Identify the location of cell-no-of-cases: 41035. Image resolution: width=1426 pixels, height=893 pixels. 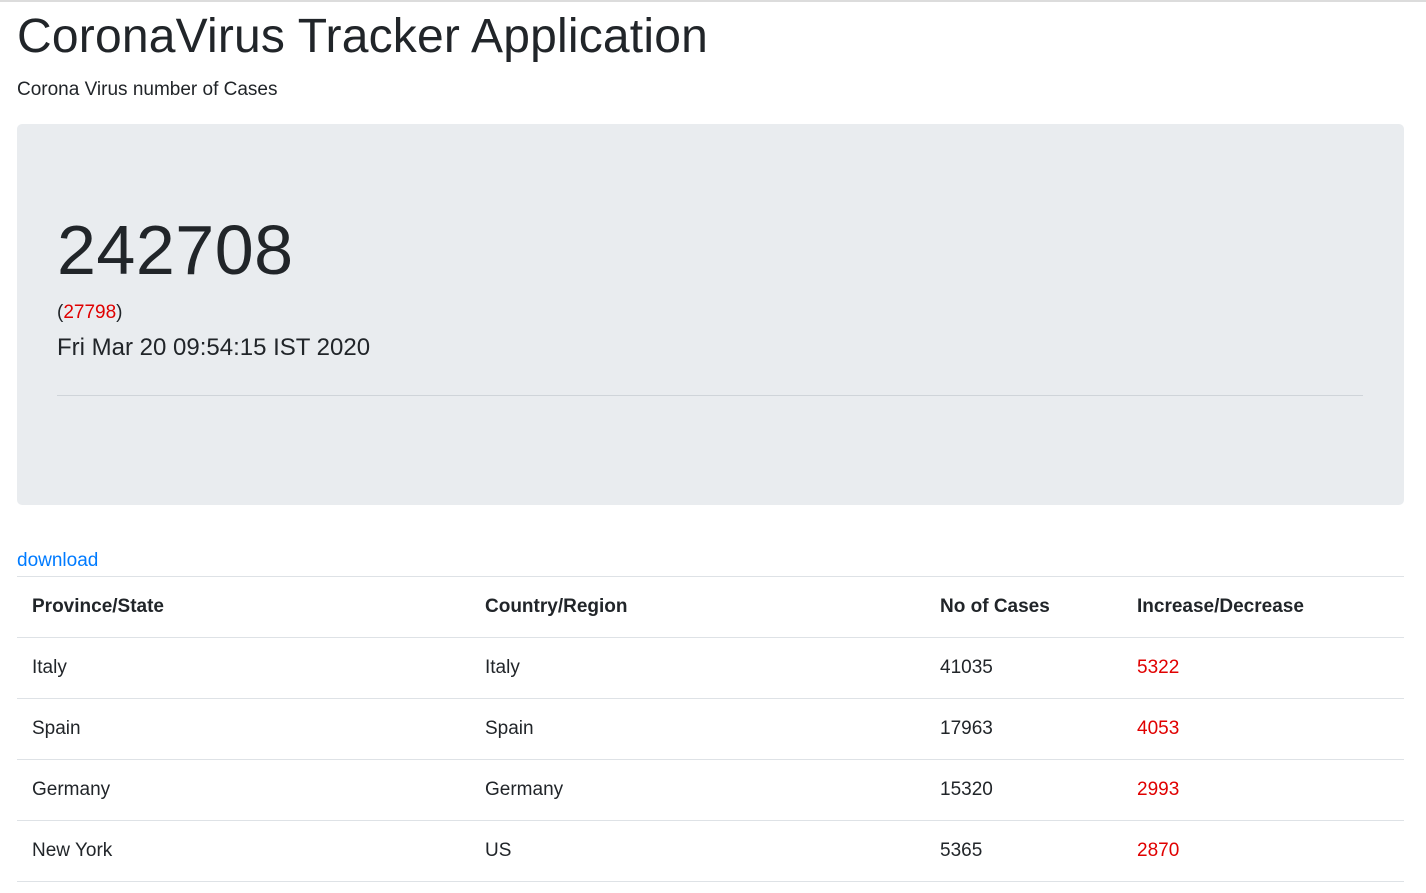
(1023, 668).